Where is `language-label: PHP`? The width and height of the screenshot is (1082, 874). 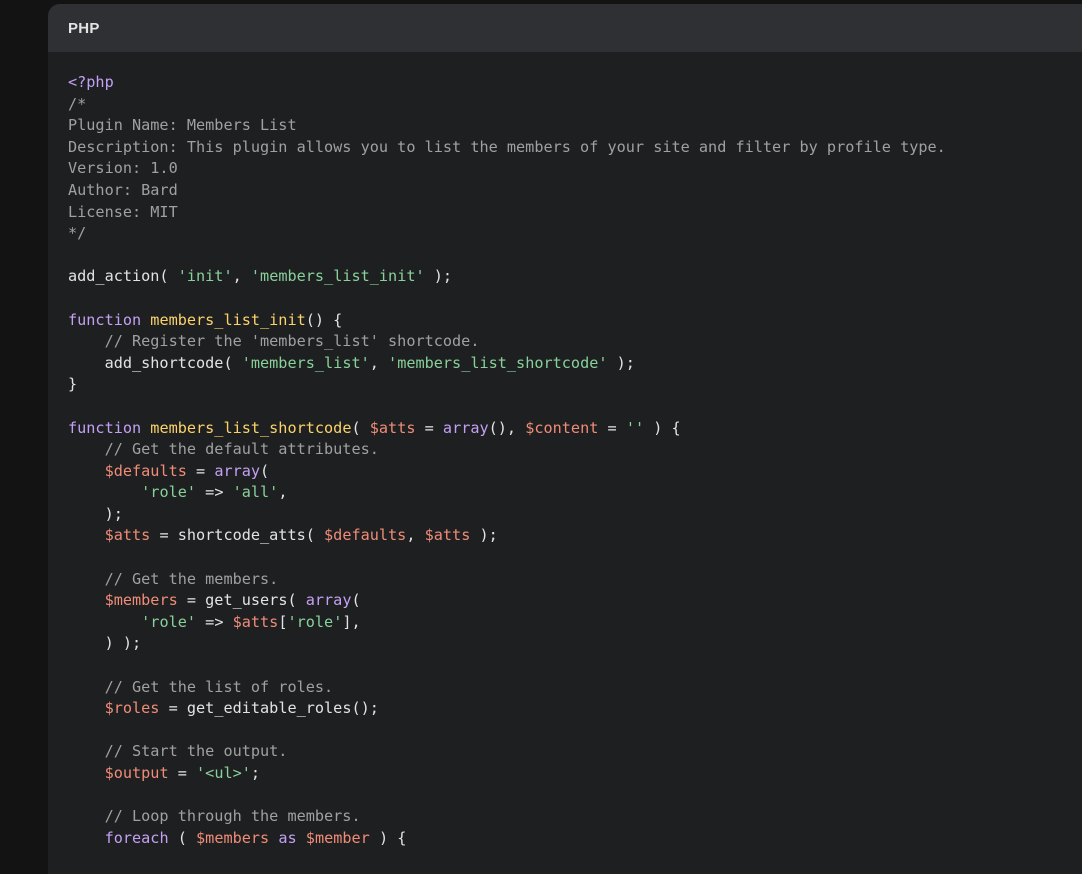
language-label: PHP is located at coordinates (84, 28).